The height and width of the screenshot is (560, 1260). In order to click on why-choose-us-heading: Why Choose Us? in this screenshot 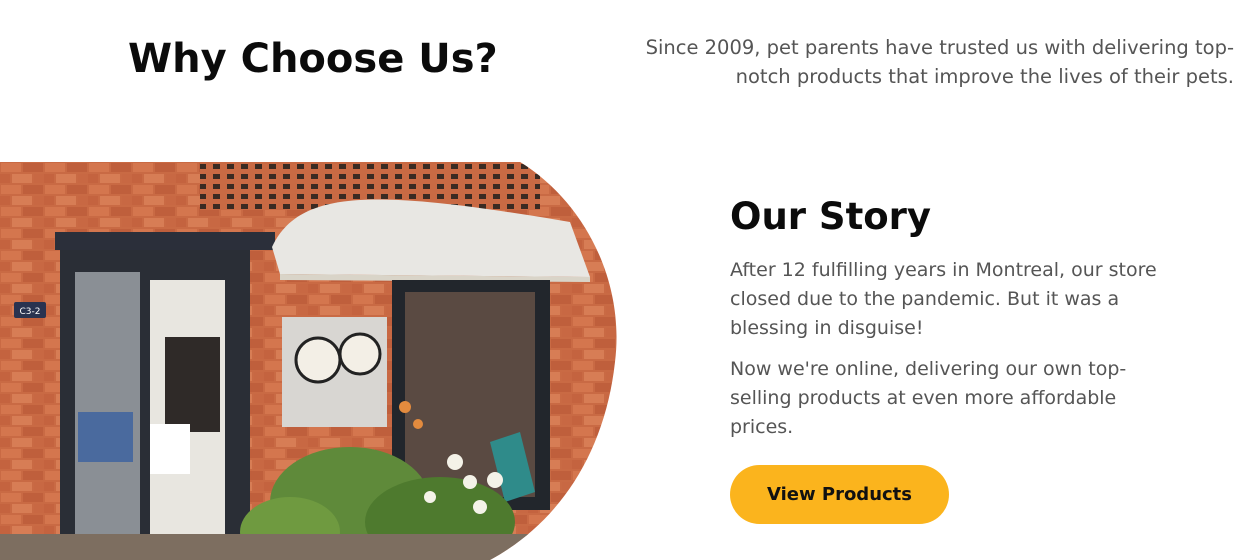, I will do `click(313, 59)`.